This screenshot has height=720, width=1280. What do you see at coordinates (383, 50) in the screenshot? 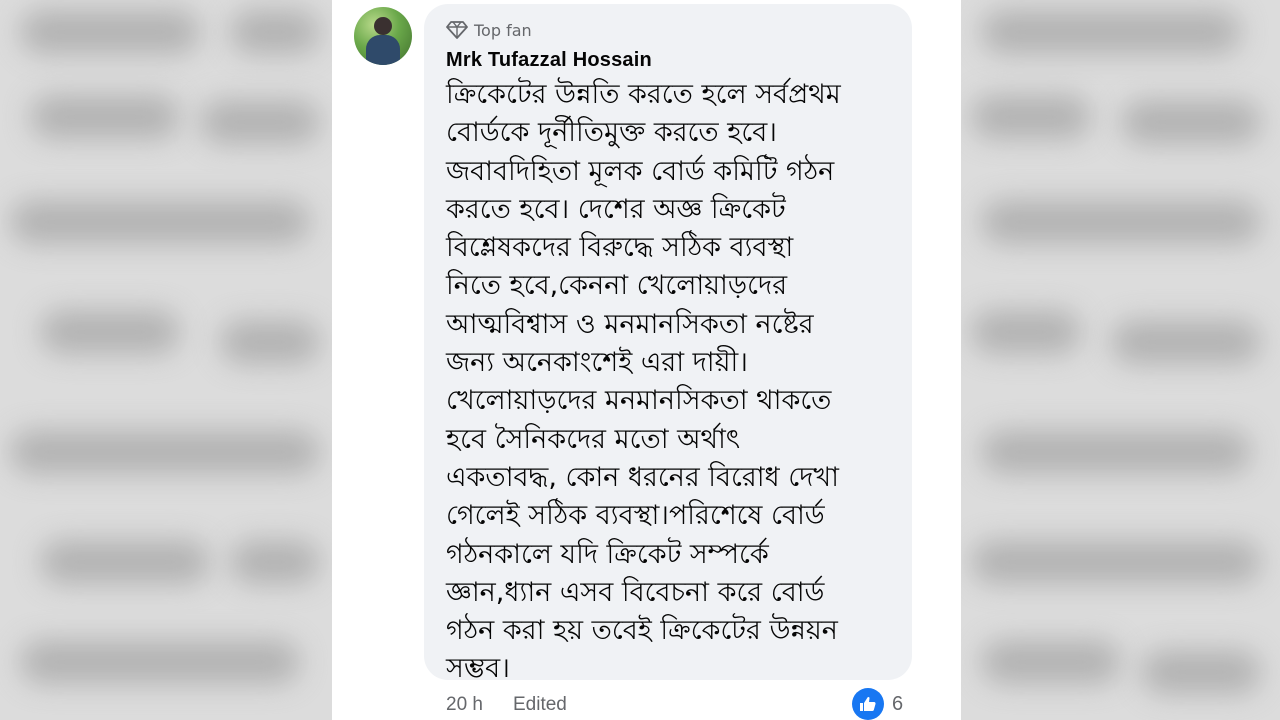
I see `avatar-body` at bounding box center [383, 50].